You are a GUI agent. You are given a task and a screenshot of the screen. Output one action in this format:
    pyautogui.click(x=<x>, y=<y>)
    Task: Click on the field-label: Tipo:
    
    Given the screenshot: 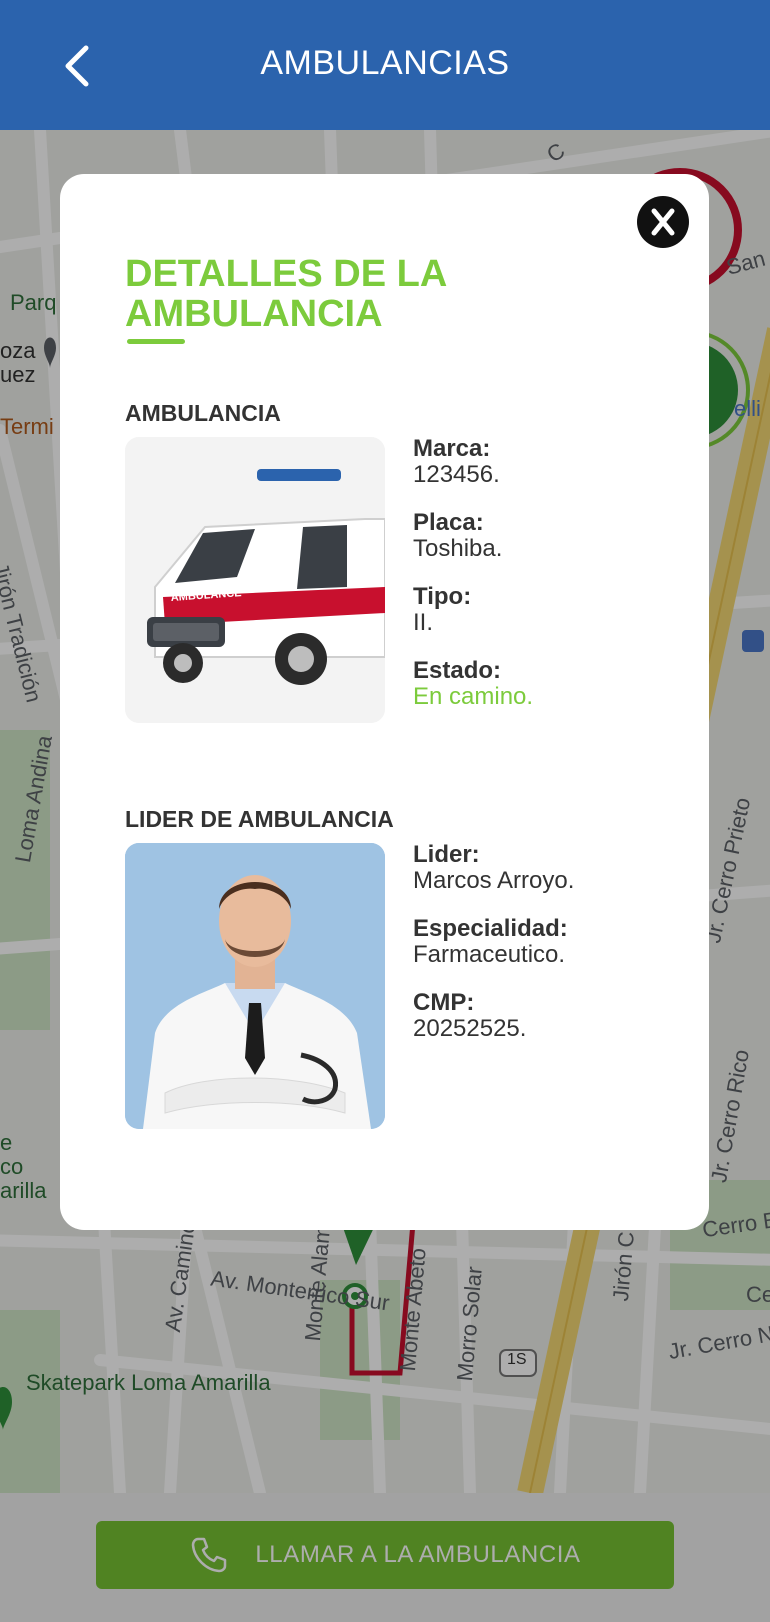 What is the action you would take?
    pyautogui.click(x=442, y=596)
    